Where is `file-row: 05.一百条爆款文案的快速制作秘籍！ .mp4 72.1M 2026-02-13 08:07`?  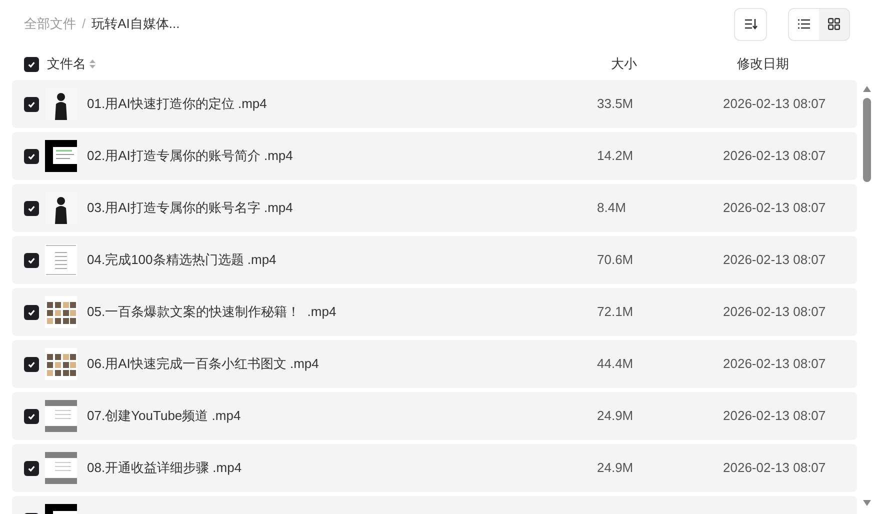 file-row: 05.一百条爆款文案的快速制作秘籍！ .mp4 72.1M 2026-02-13 08:07 is located at coordinates (434, 312).